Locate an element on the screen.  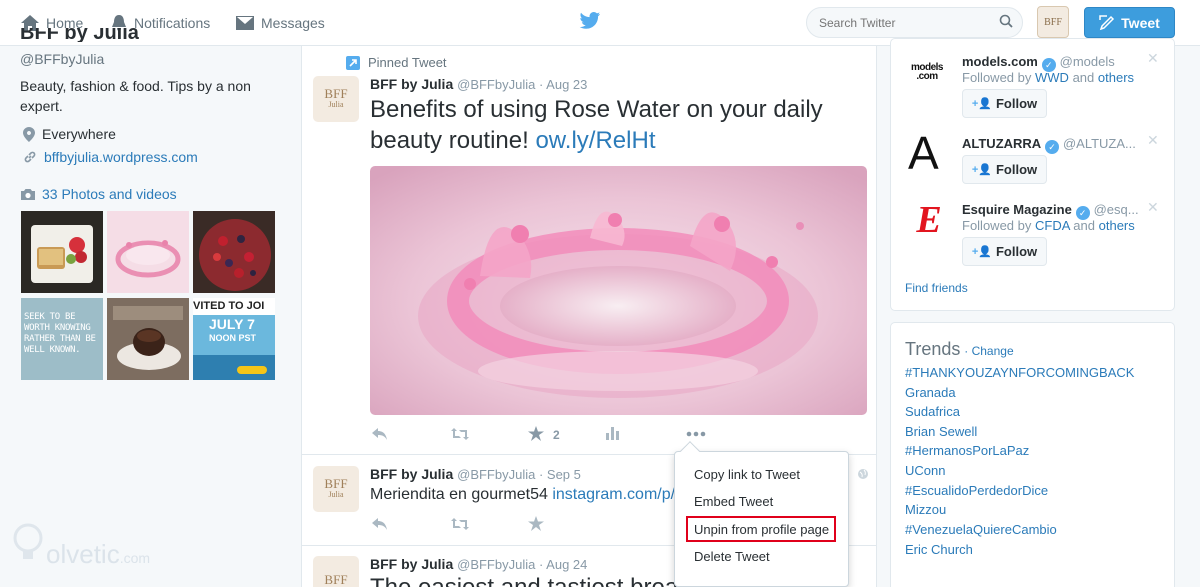
profile-name: BFF by Julia is located at coordinates (79, 35).